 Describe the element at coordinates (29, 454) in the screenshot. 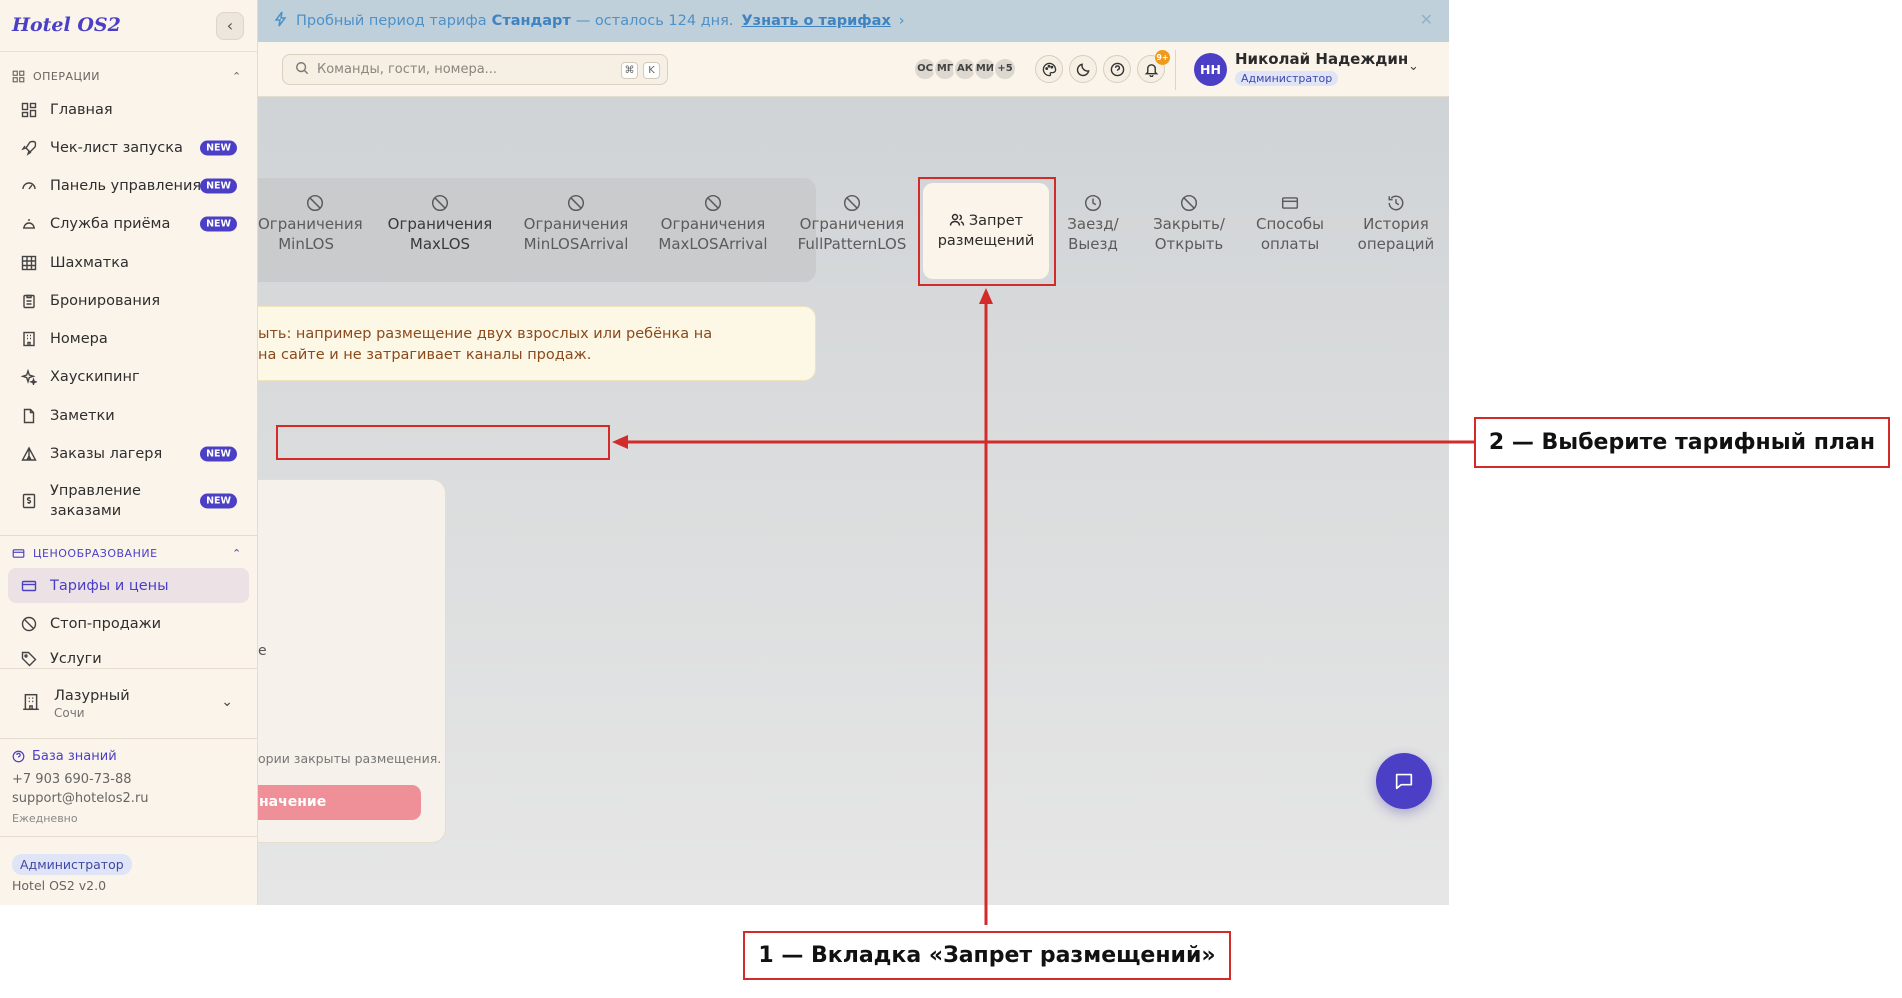

I see `tent-icon` at that location.